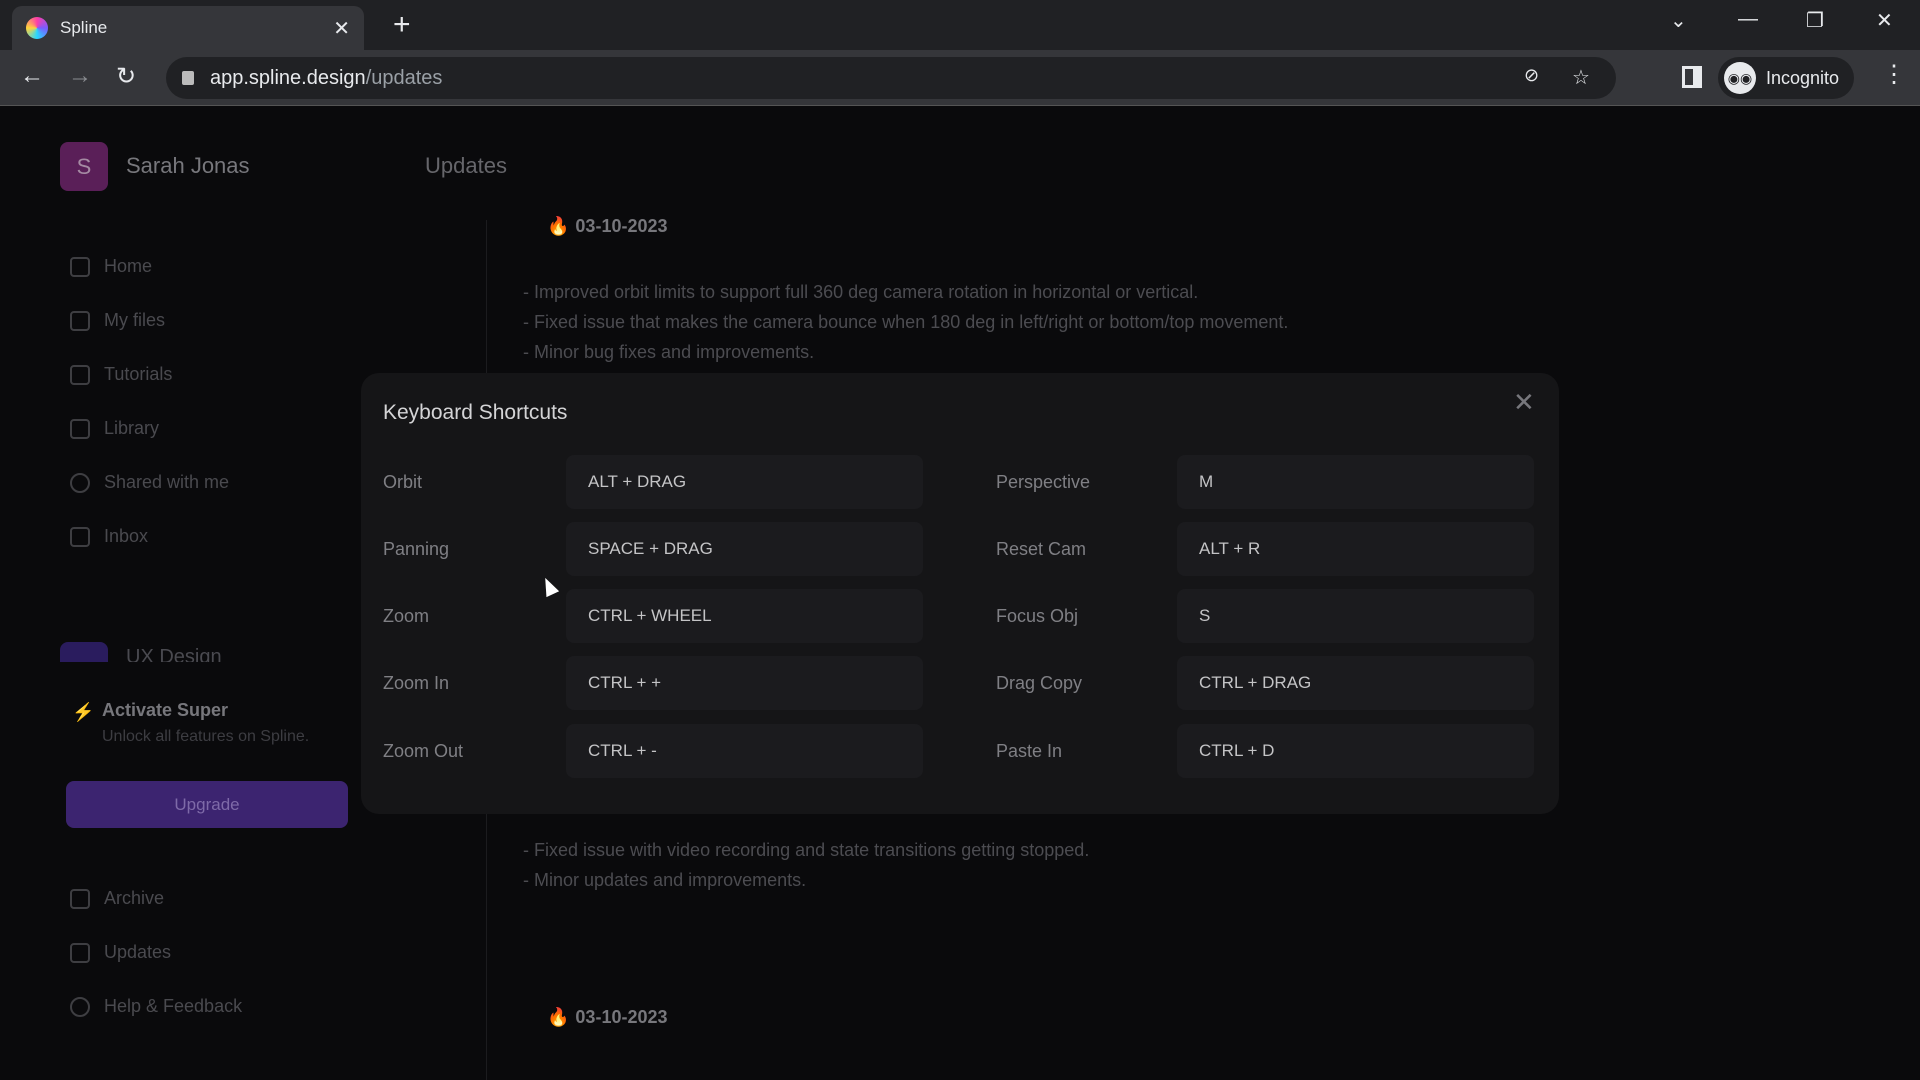  I want to click on book-icon, so click(80, 374).